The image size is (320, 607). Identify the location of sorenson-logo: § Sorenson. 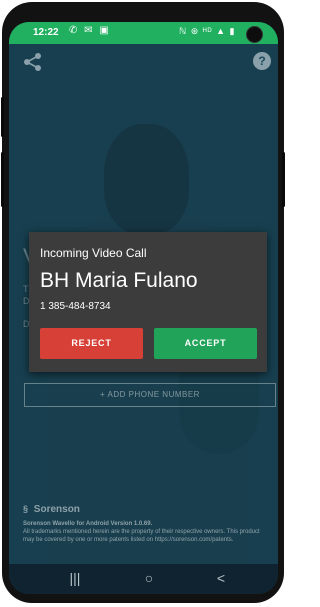
(145, 509).